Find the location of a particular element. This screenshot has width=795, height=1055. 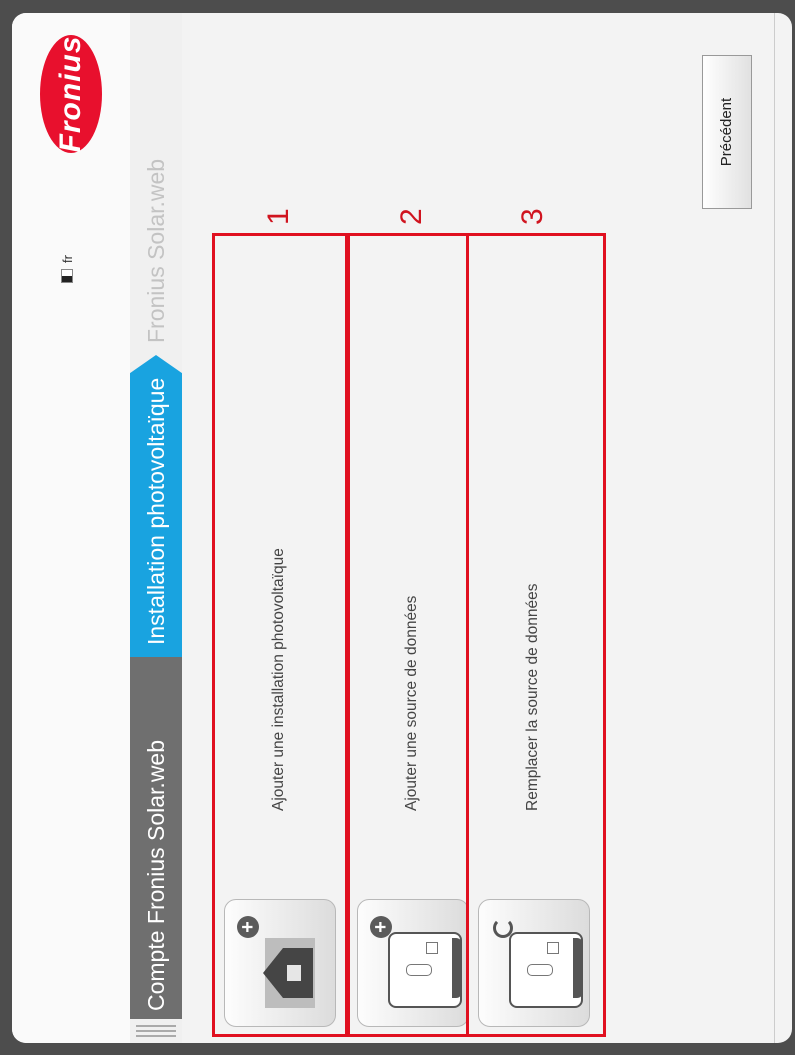

breadcrumb-item-pv-system: Installation photovoltaïque is located at coordinates (156, 506).